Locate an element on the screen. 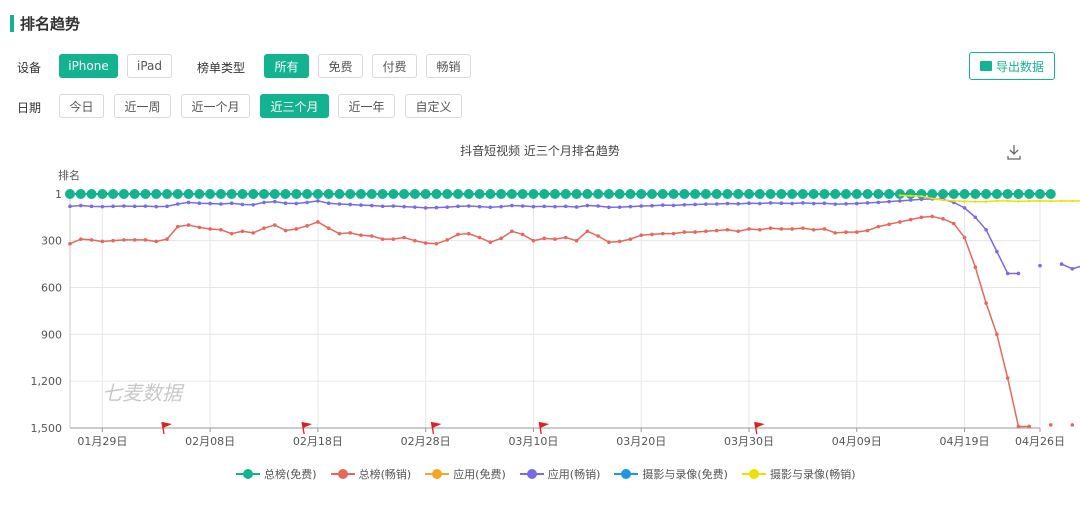 The image size is (1080, 507). legend-label: 摄影与录像(免费) is located at coordinates (685, 474).